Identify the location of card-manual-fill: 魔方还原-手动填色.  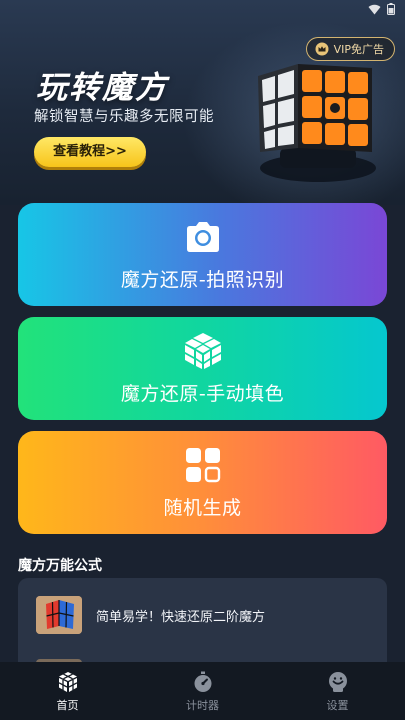
(202, 368).